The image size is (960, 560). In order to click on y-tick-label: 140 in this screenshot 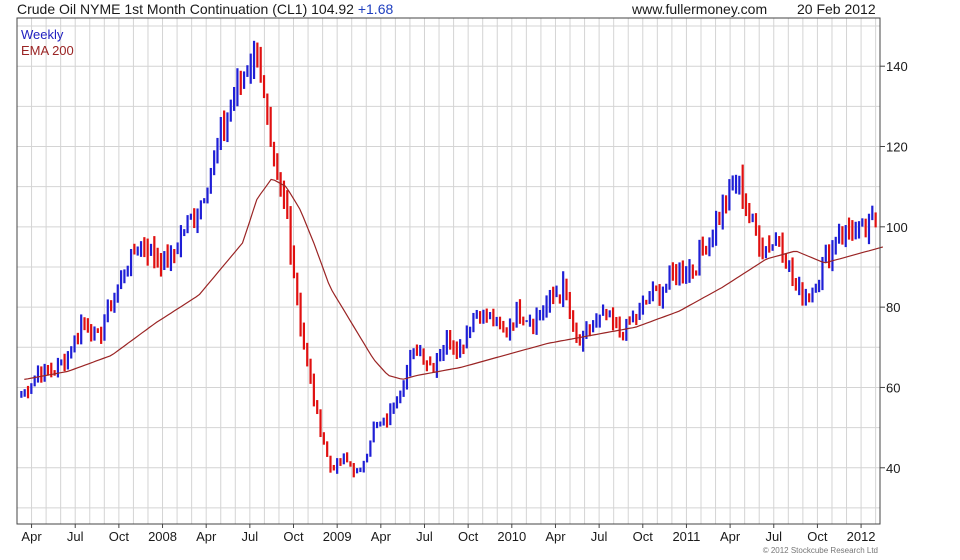, I will do `click(897, 66)`.